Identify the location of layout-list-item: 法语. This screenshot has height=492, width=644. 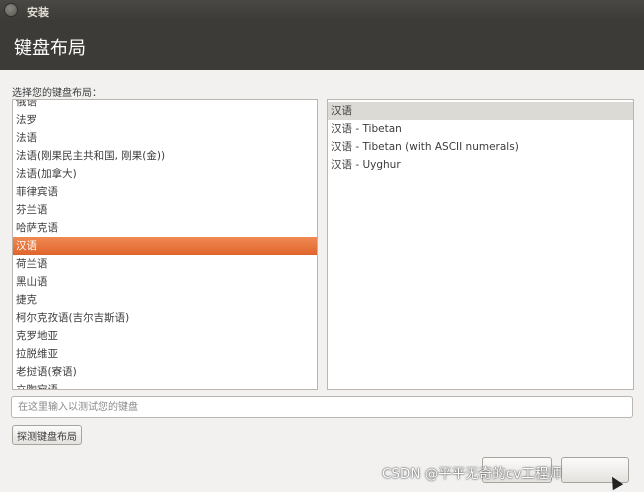
(165, 138).